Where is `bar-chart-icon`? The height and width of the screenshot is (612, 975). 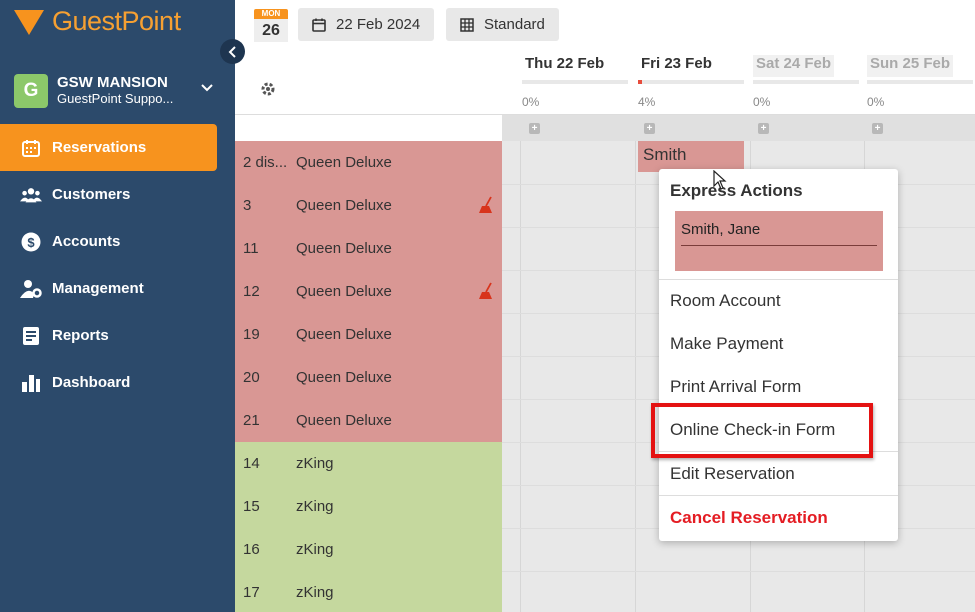
bar-chart-icon is located at coordinates (31, 383).